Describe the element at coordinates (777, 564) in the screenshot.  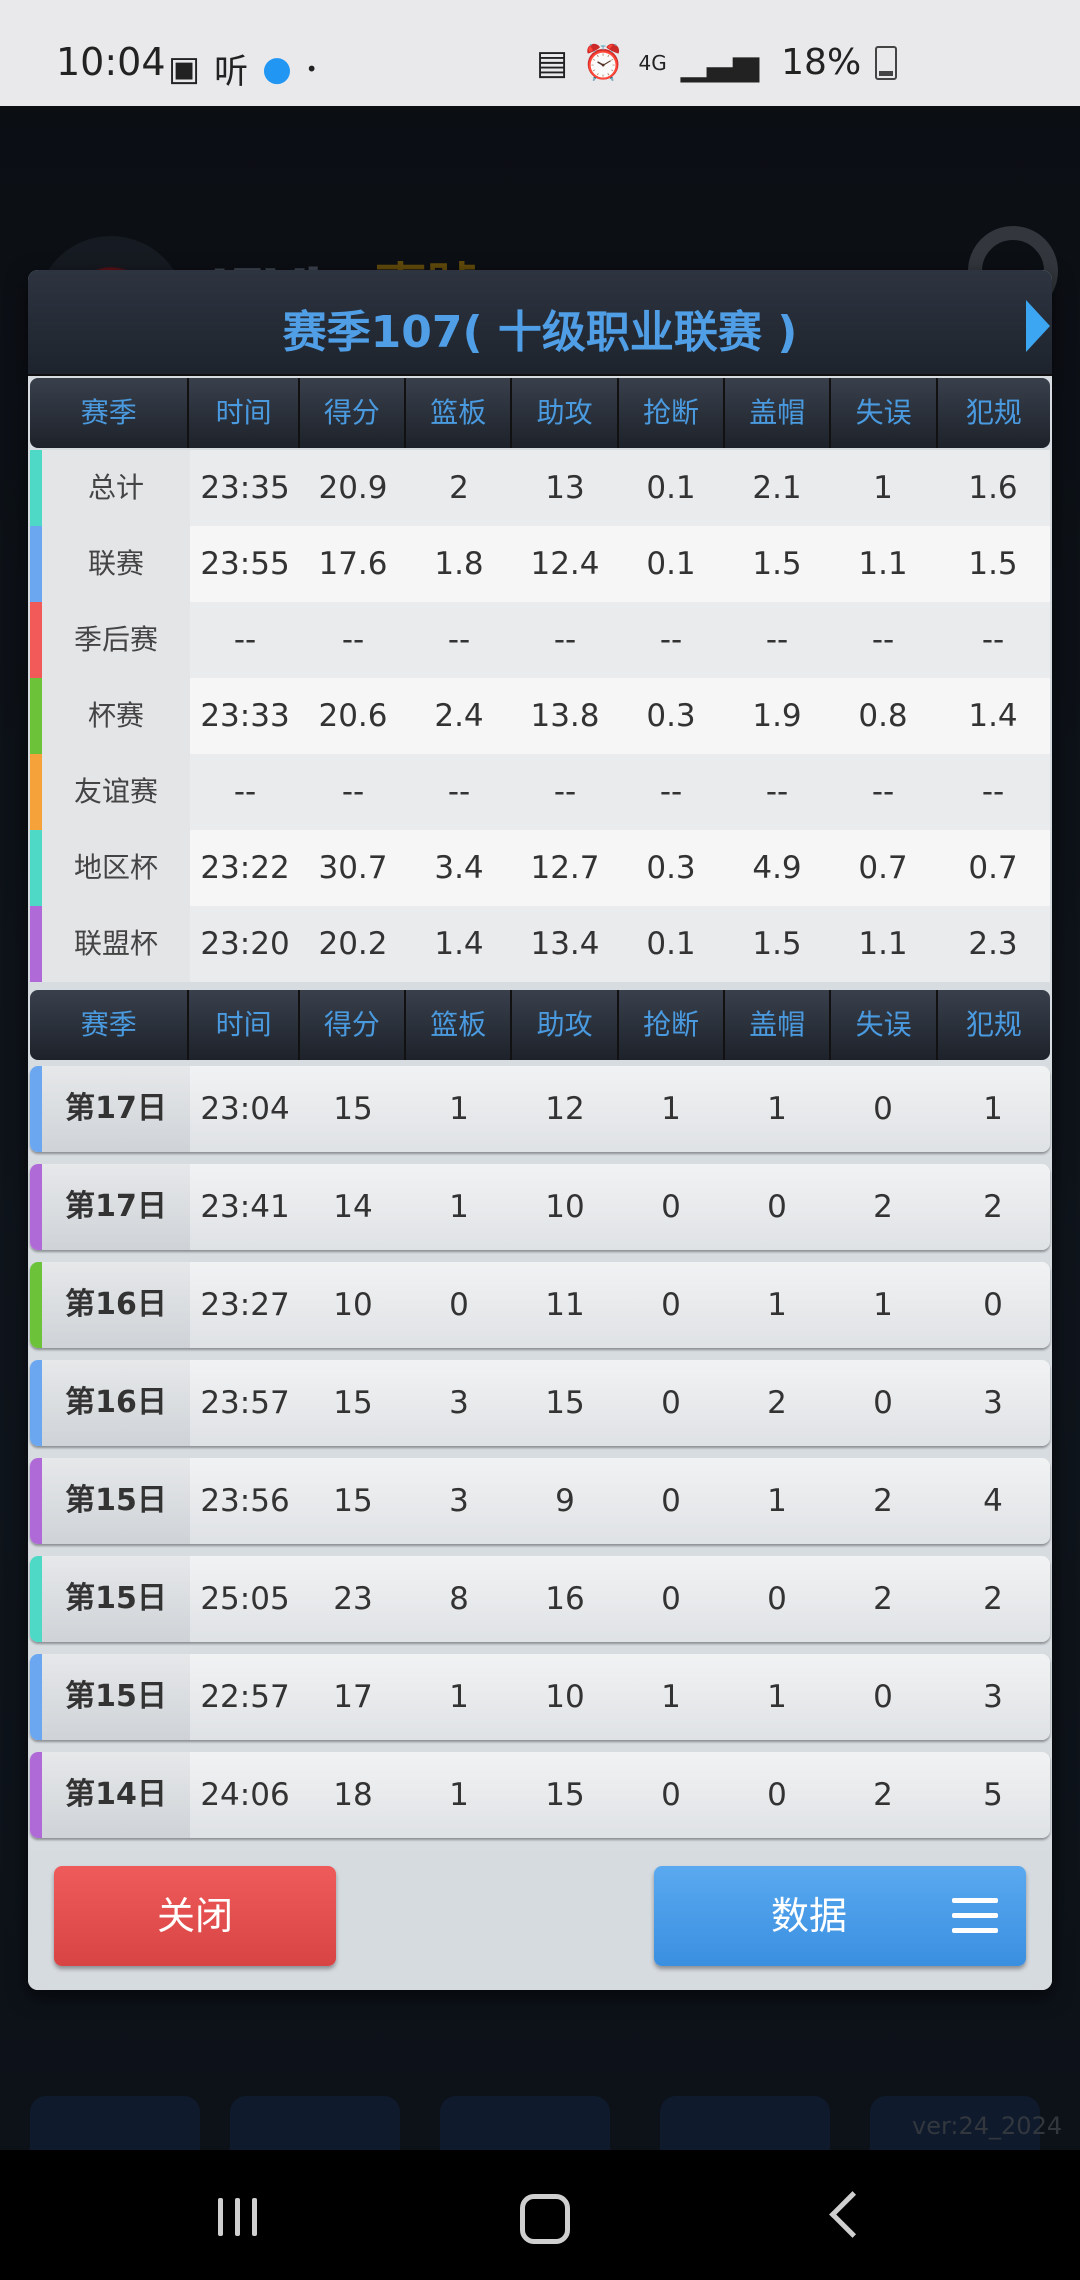
I see `stat-cell: 1.5` at that location.